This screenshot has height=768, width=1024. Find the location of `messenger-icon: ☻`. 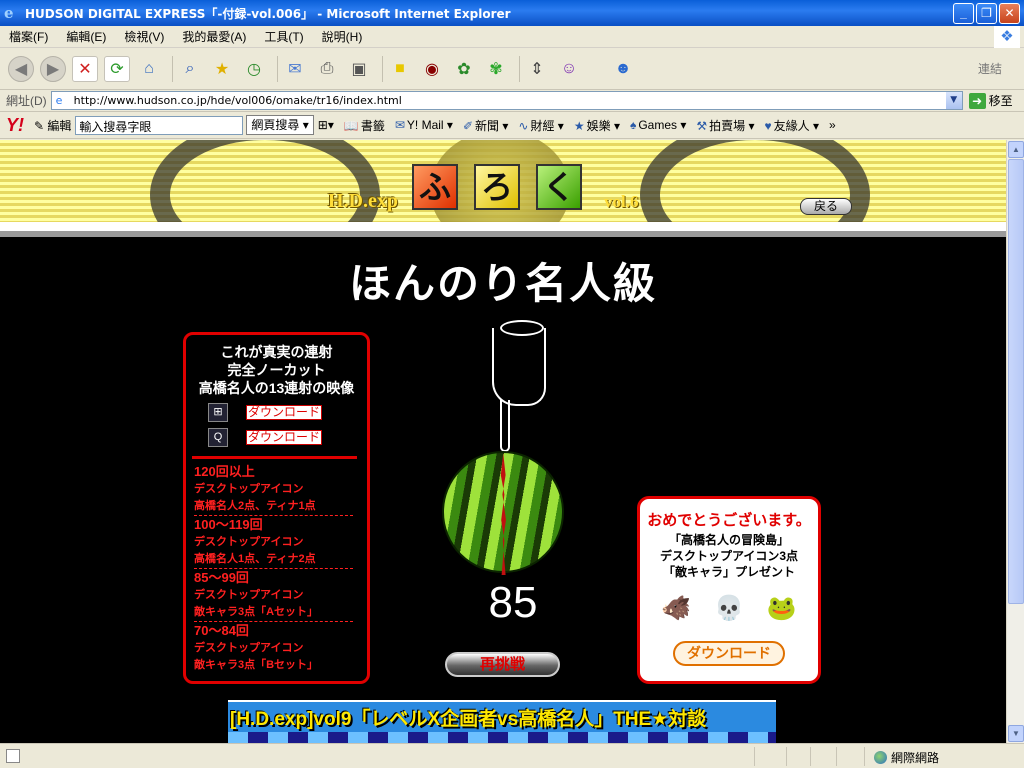

messenger-icon: ☻ is located at coordinates (623, 69).